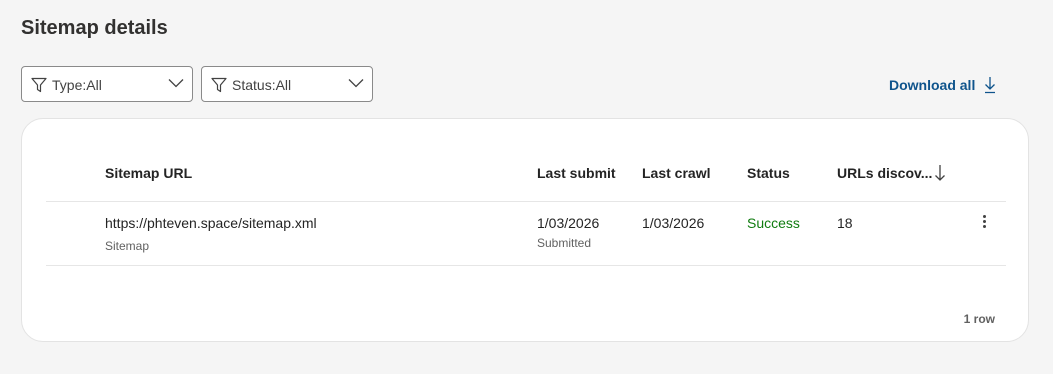 Image resolution: width=1053 pixels, height=374 pixels. What do you see at coordinates (768, 173) in the screenshot?
I see `column-header-status: Status` at bounding box center [768, 173].